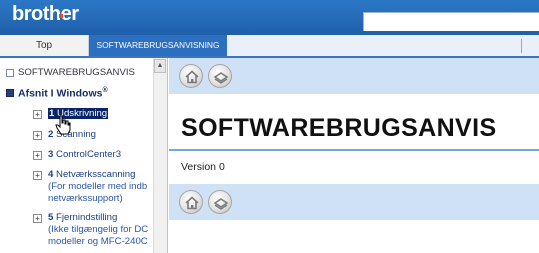 This screenshot has height=253, width=539. I want to click on header-search-area, so click(451, 21).